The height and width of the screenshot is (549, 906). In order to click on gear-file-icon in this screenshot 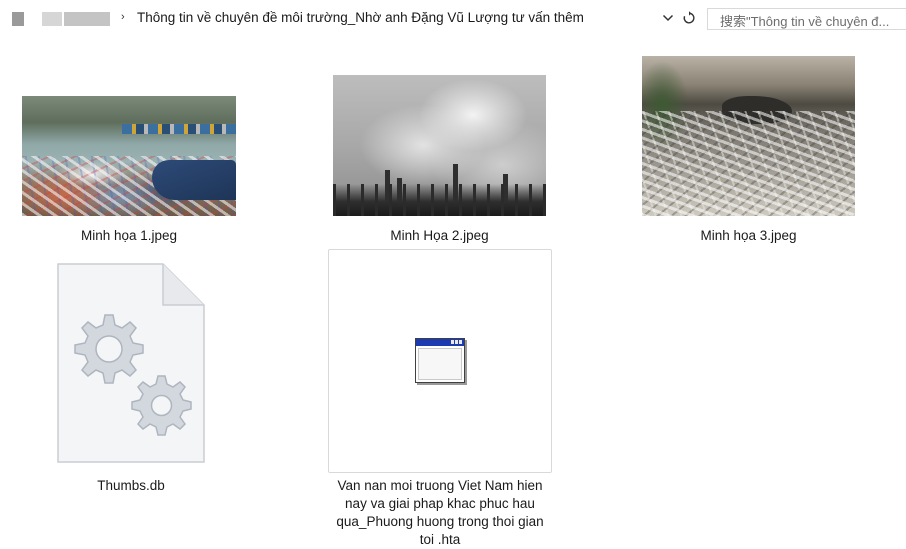, I will do `click(131, 363)`.